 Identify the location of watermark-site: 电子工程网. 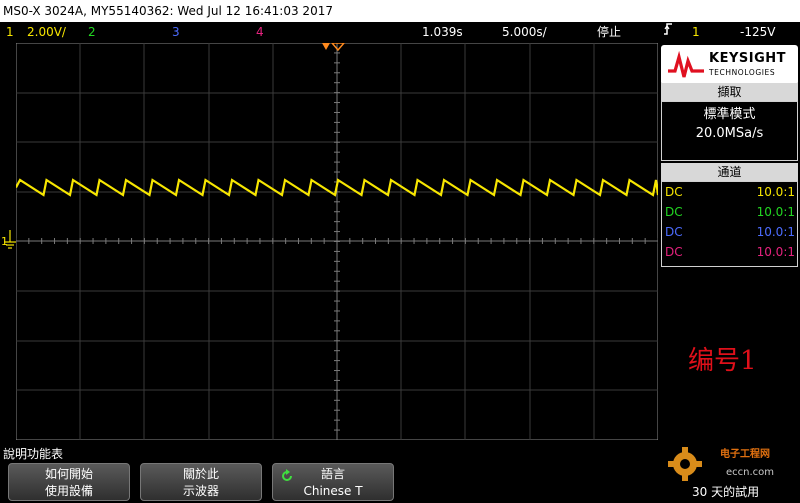
(745, 454).